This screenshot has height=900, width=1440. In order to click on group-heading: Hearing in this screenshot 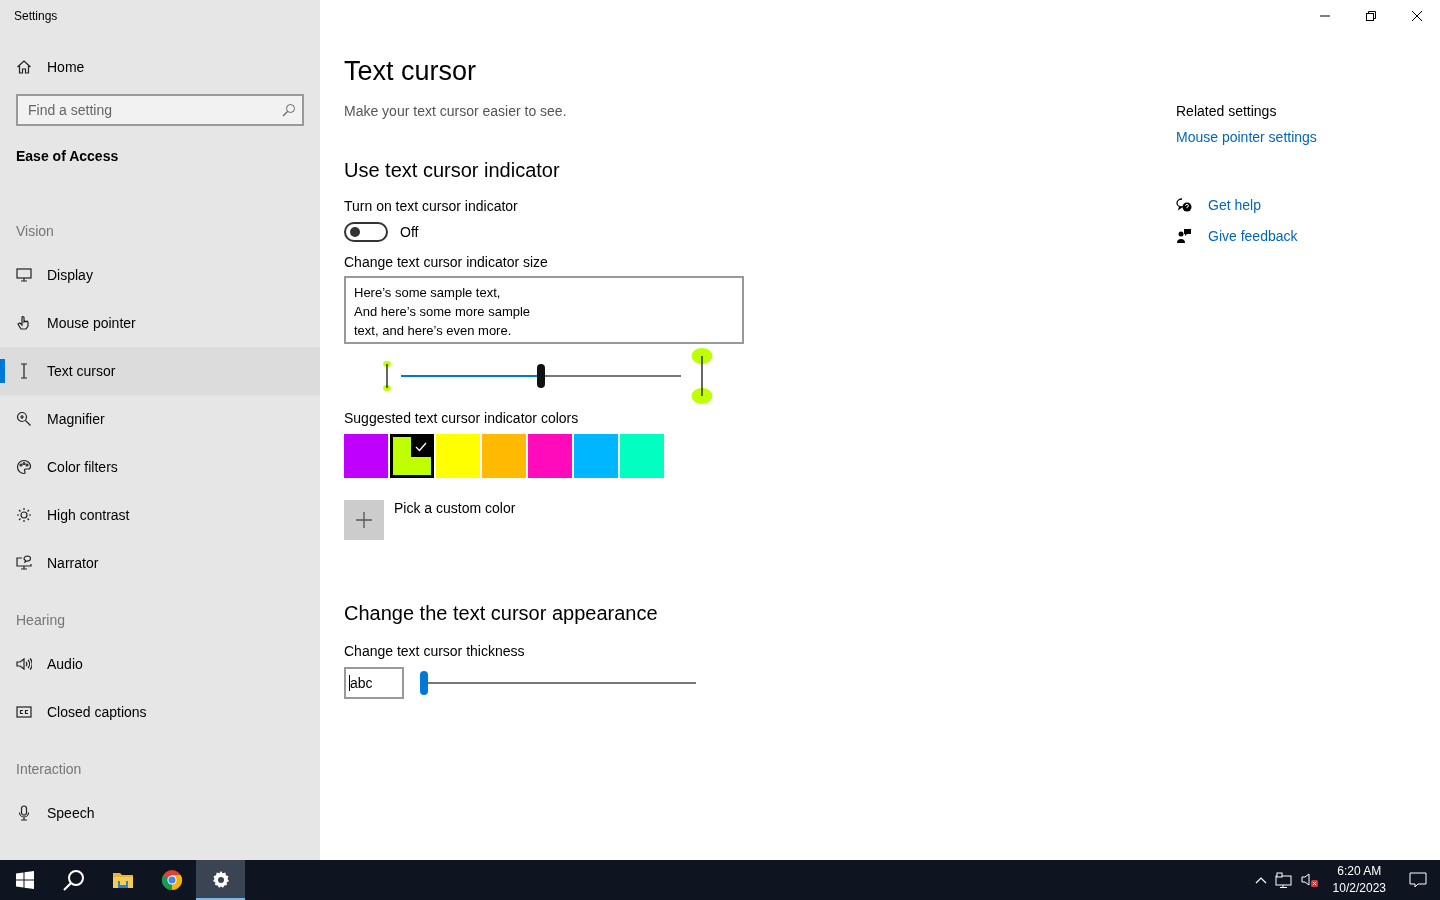, I will do `click(41, 620)`.